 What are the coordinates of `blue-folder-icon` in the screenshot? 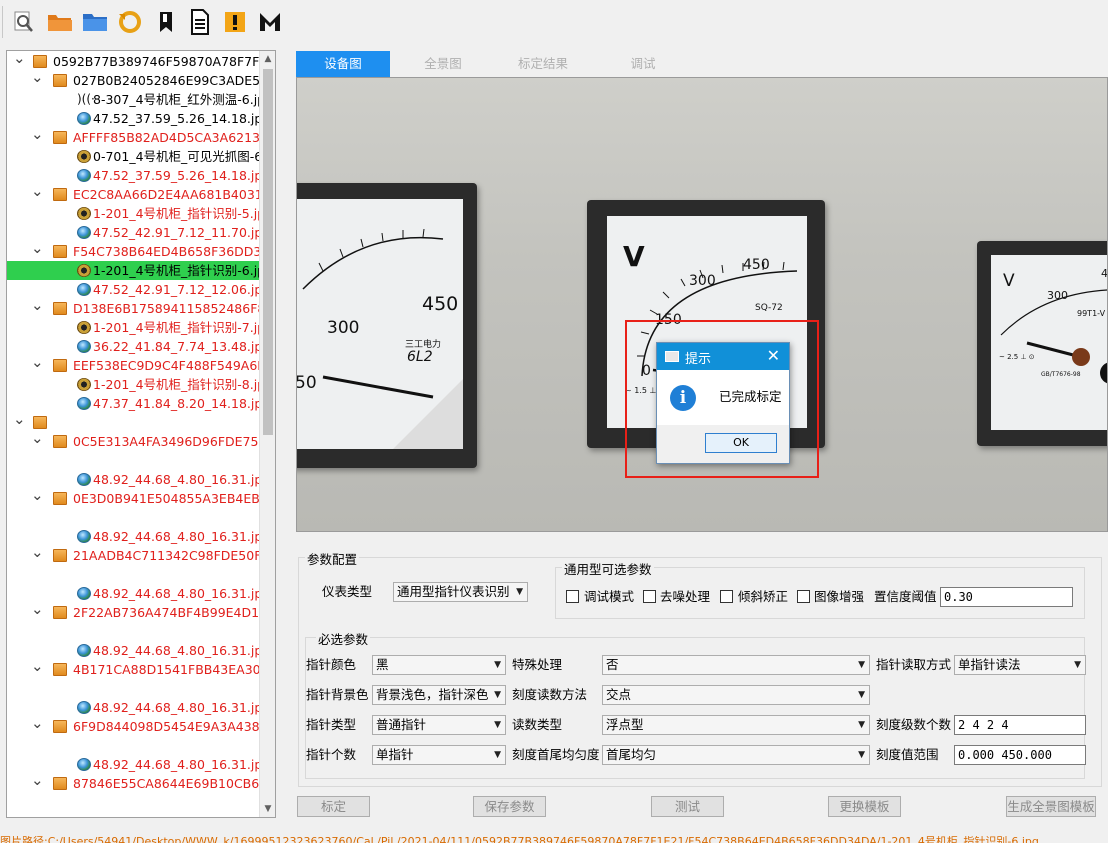 It's located at (95, 22).